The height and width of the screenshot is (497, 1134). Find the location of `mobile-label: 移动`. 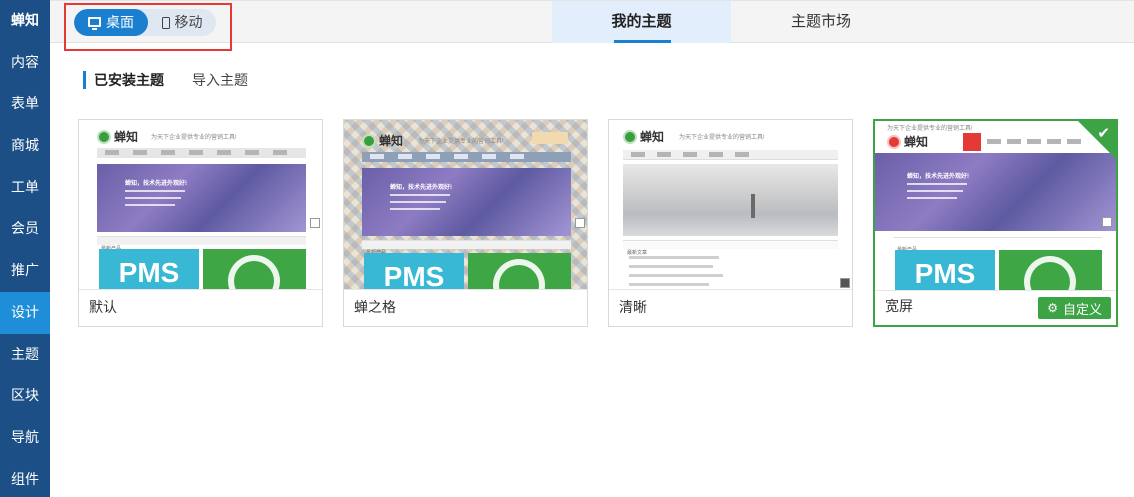

mobile-label: 移动 is located at coordinates (188, 22).